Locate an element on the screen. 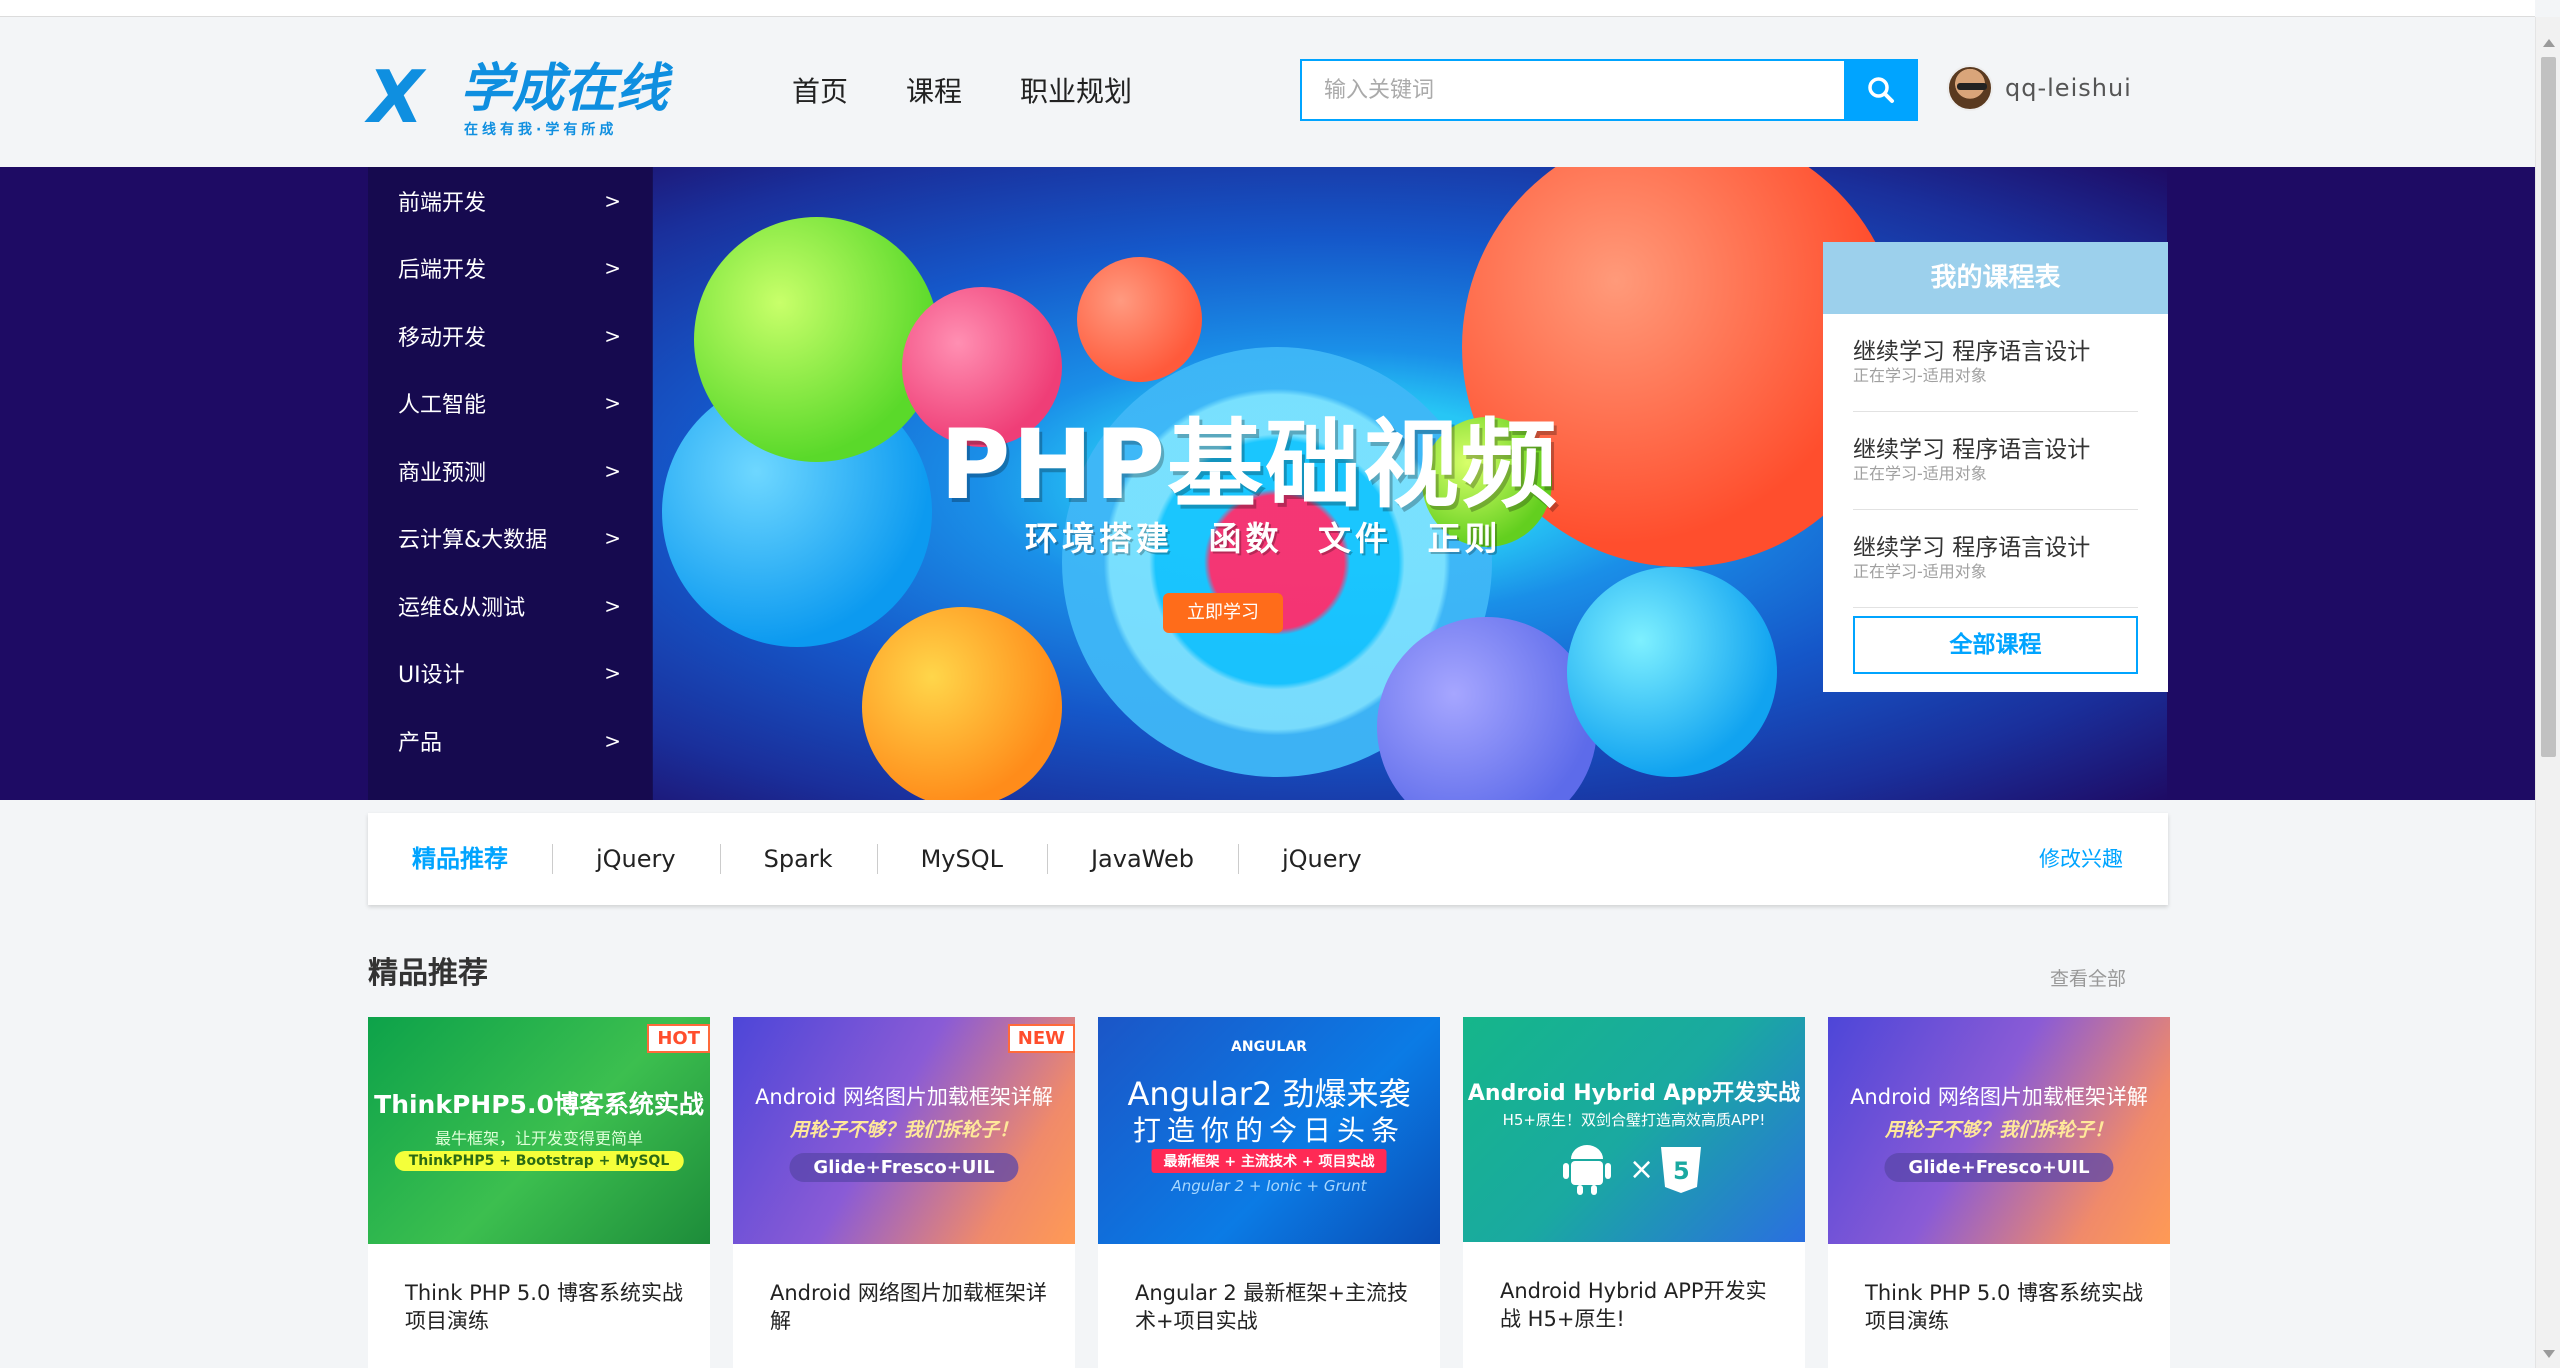  category-item: 移动开发 > is located at coordinates (510, 336).